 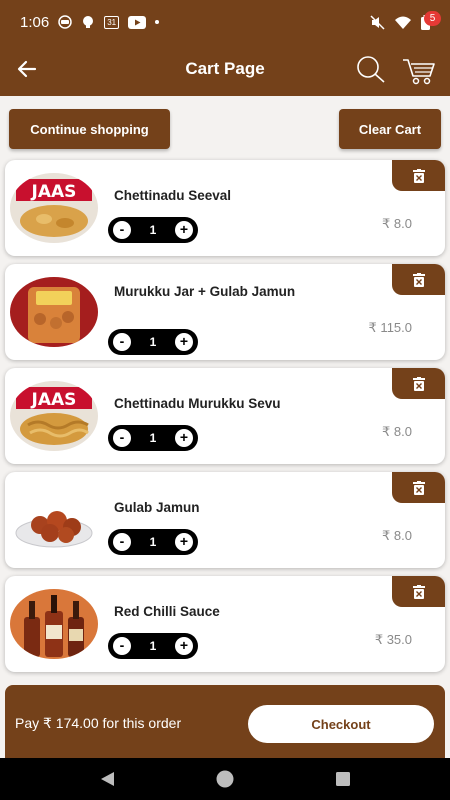 What do you see at coordinates (35, 22) in the screenshot?
I see `status-time: 1:06` at bounding box center [35, 22].